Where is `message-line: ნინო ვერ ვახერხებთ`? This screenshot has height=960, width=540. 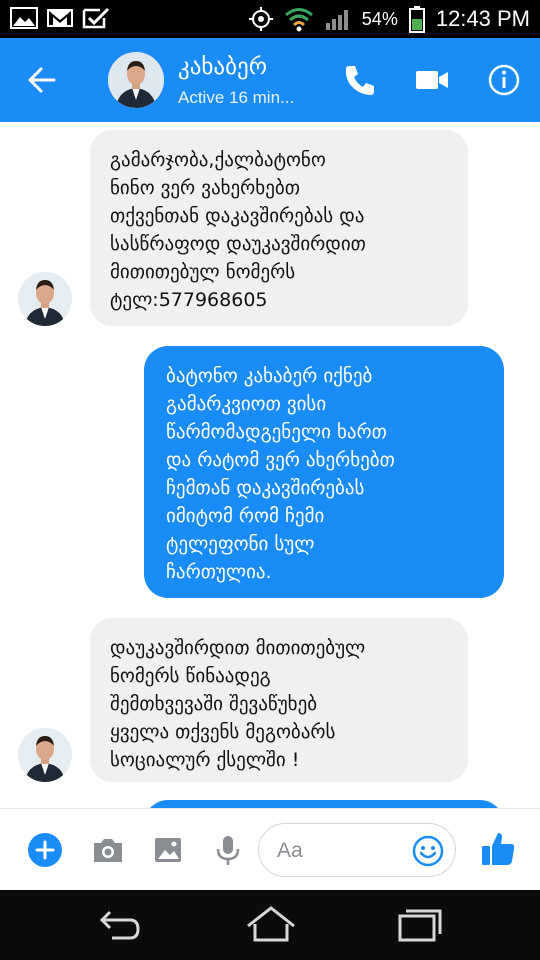
message-line: ნინო ვერ ვახერხებთ is located at coordinates (205, 188).